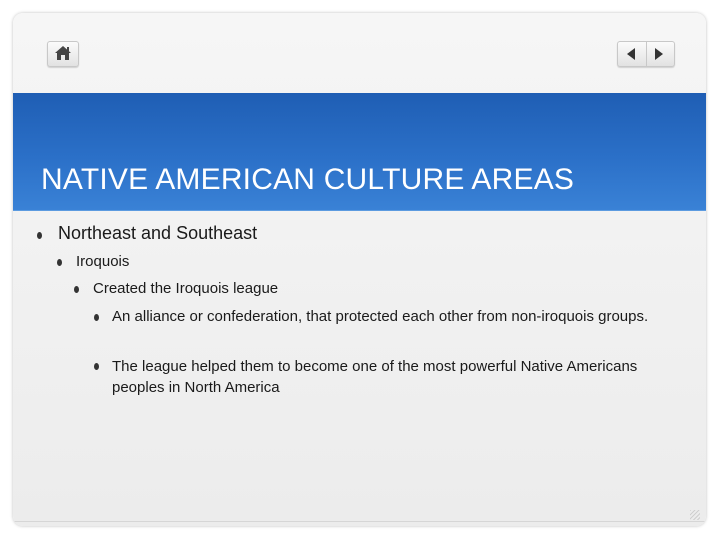  I want to click on bullet-level2: Iroquois, so click(103, 261).